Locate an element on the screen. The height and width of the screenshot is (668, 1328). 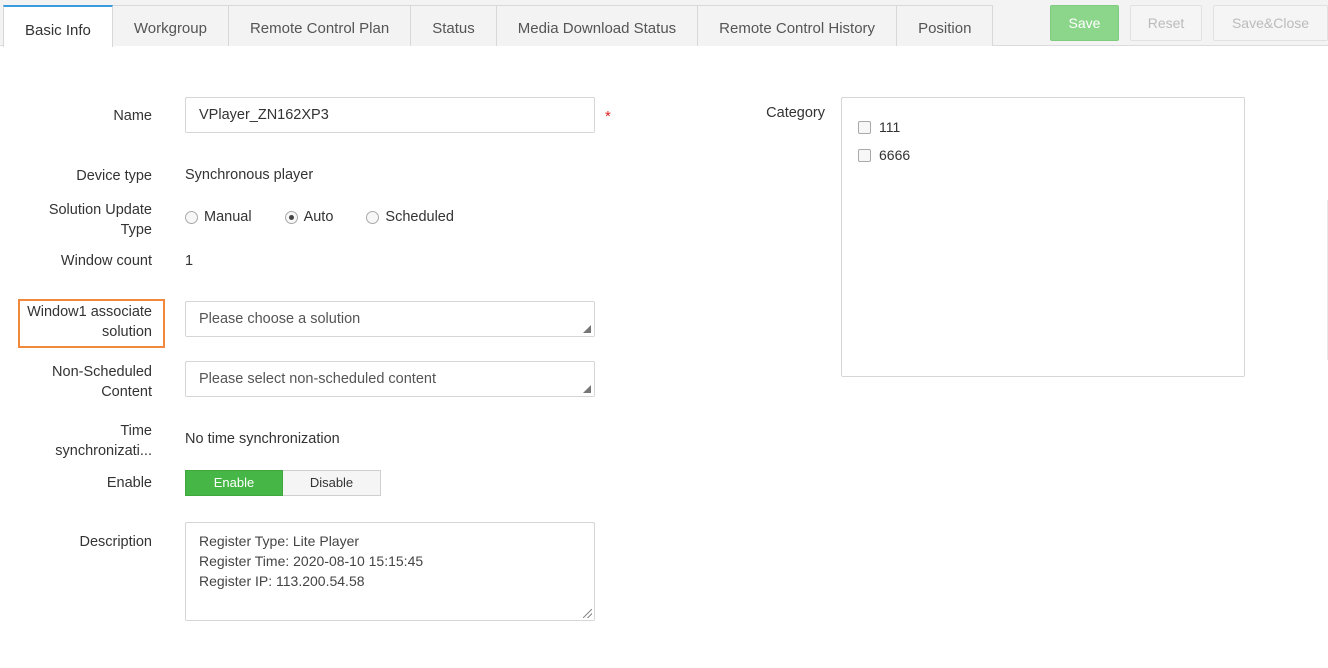
enable-toggle: Enable Disable is located at coordinates (283, 483).